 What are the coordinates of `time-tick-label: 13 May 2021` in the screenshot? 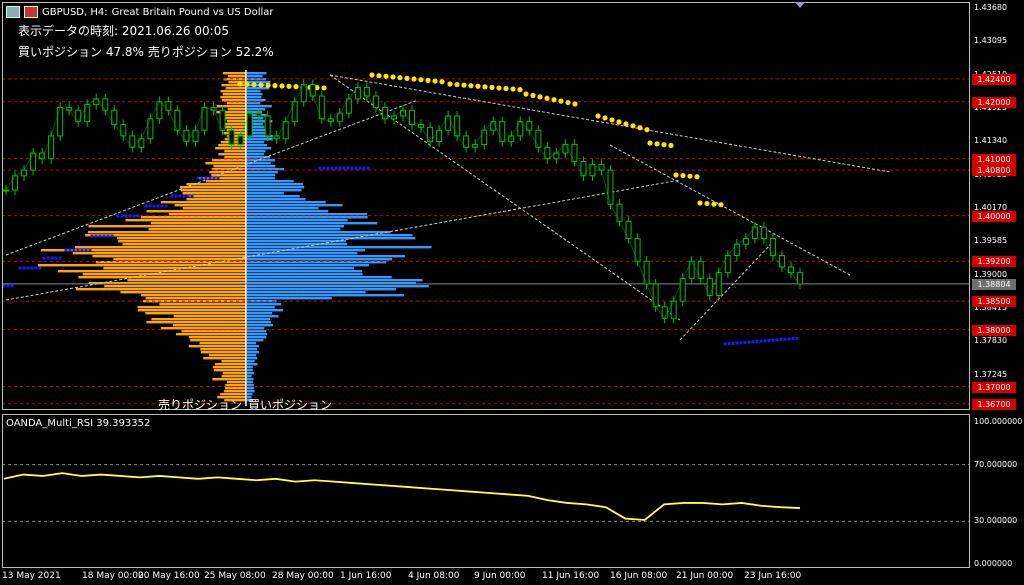 It's located at (31, 576).